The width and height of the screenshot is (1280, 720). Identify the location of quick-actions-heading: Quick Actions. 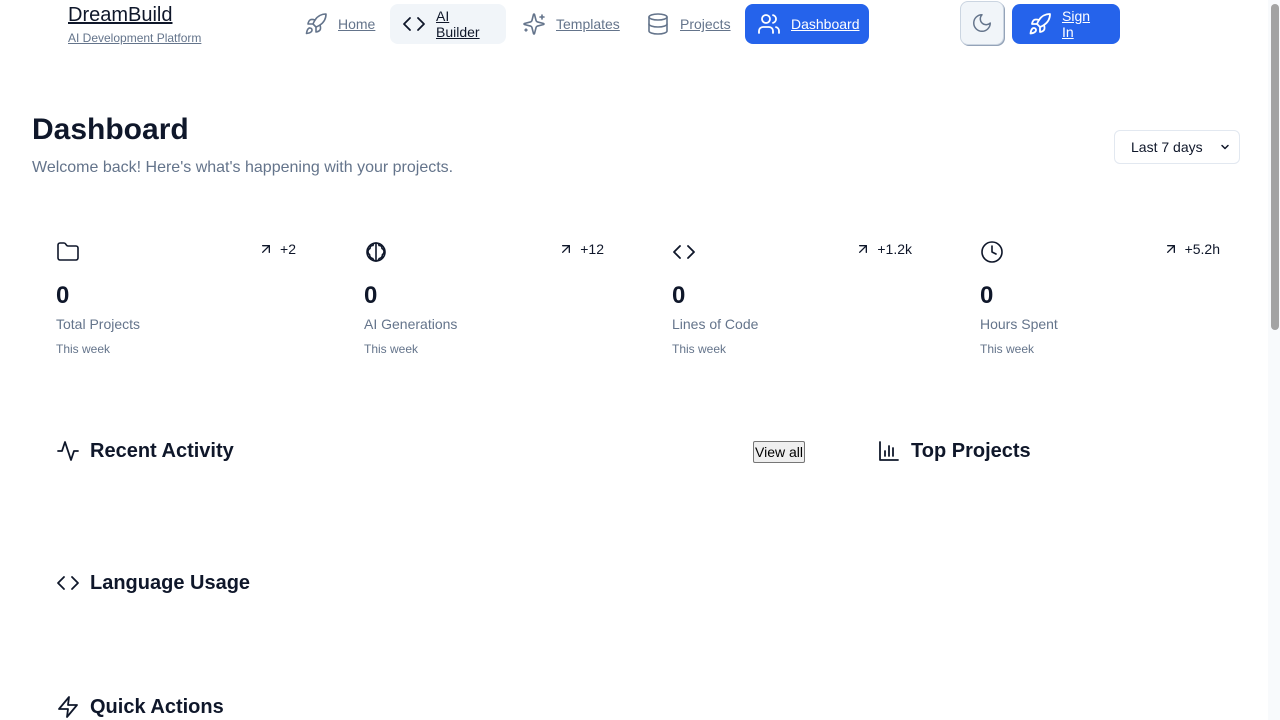
(140, 707).